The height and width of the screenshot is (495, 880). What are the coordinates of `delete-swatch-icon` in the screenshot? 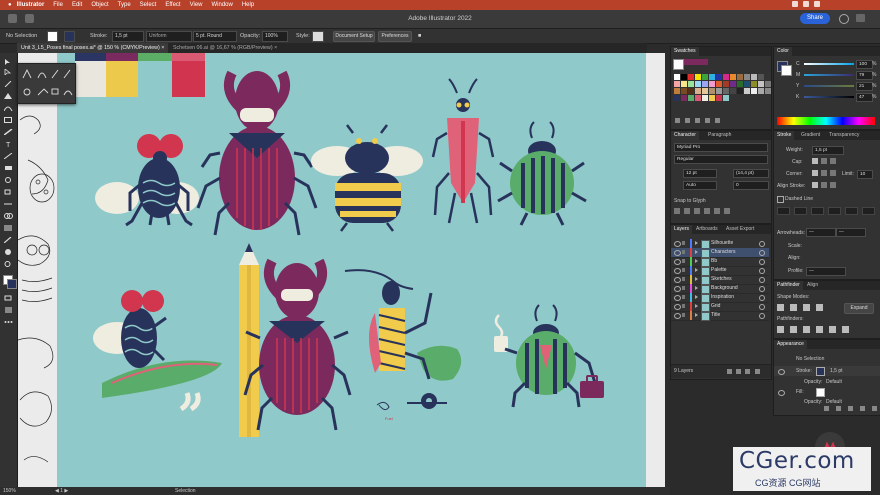 It's located at (717, 120).